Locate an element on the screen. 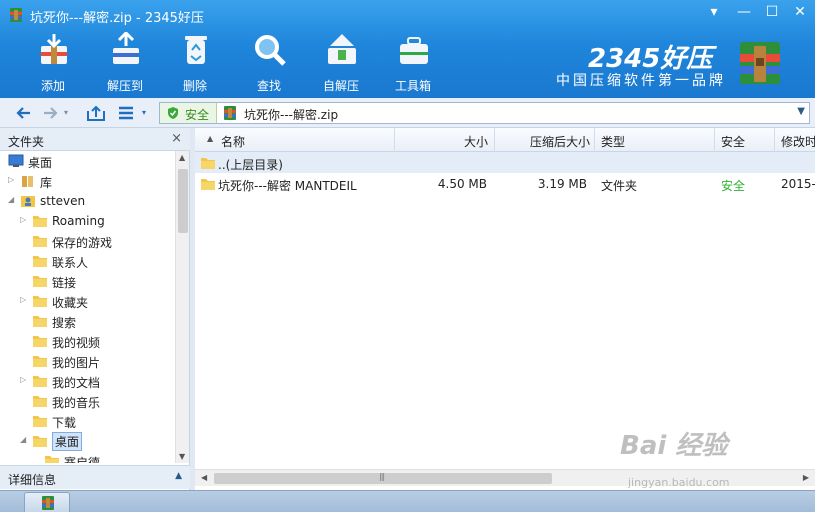 The height and width of the screenshot is (512, 815). file-size: 4.50 MB is located at coordinates (462, 184).